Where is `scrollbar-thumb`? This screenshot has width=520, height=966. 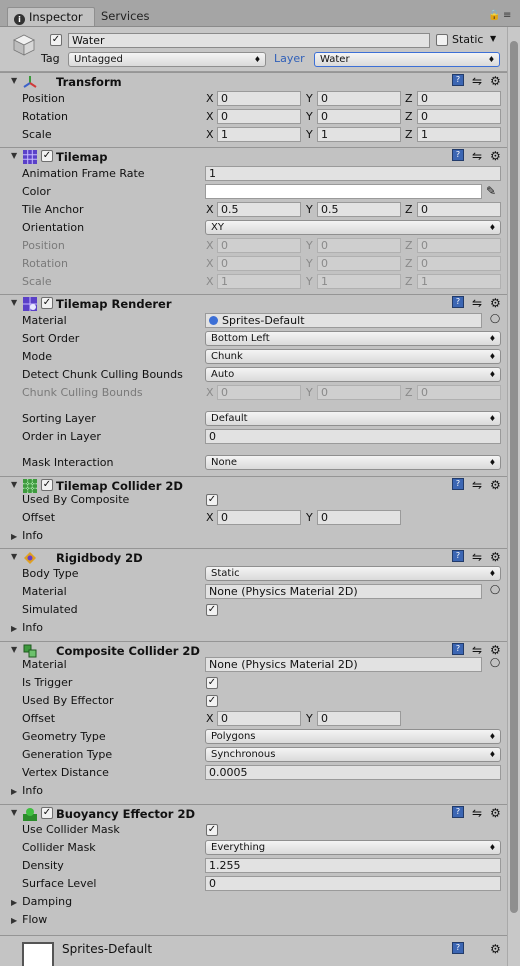
scrollbar-thumb is located at coordinates (514, 477).